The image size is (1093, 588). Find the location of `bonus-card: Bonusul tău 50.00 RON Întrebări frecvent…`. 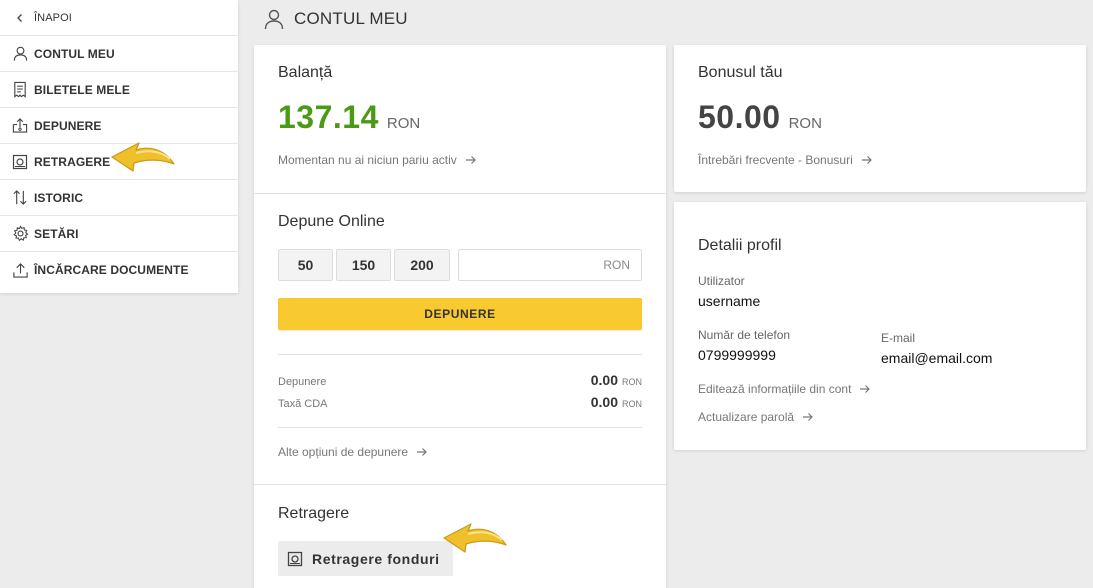

bonus-card: Bonusul tău 50.00 RON Întrebări frecvent… is located at coordinates (880, 118).